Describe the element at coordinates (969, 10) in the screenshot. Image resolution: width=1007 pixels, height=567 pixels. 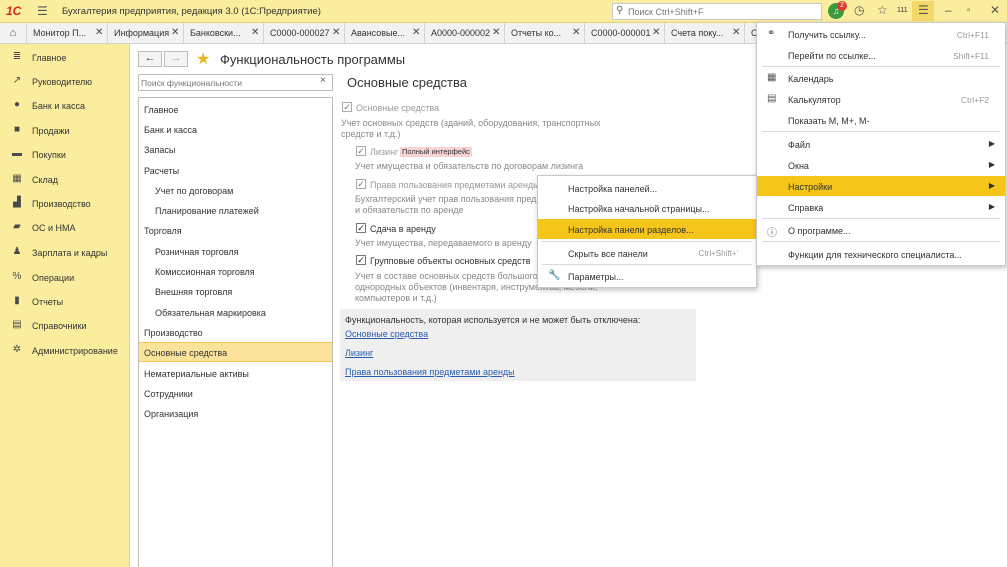
I see `restore-icon: ▫` at that location.